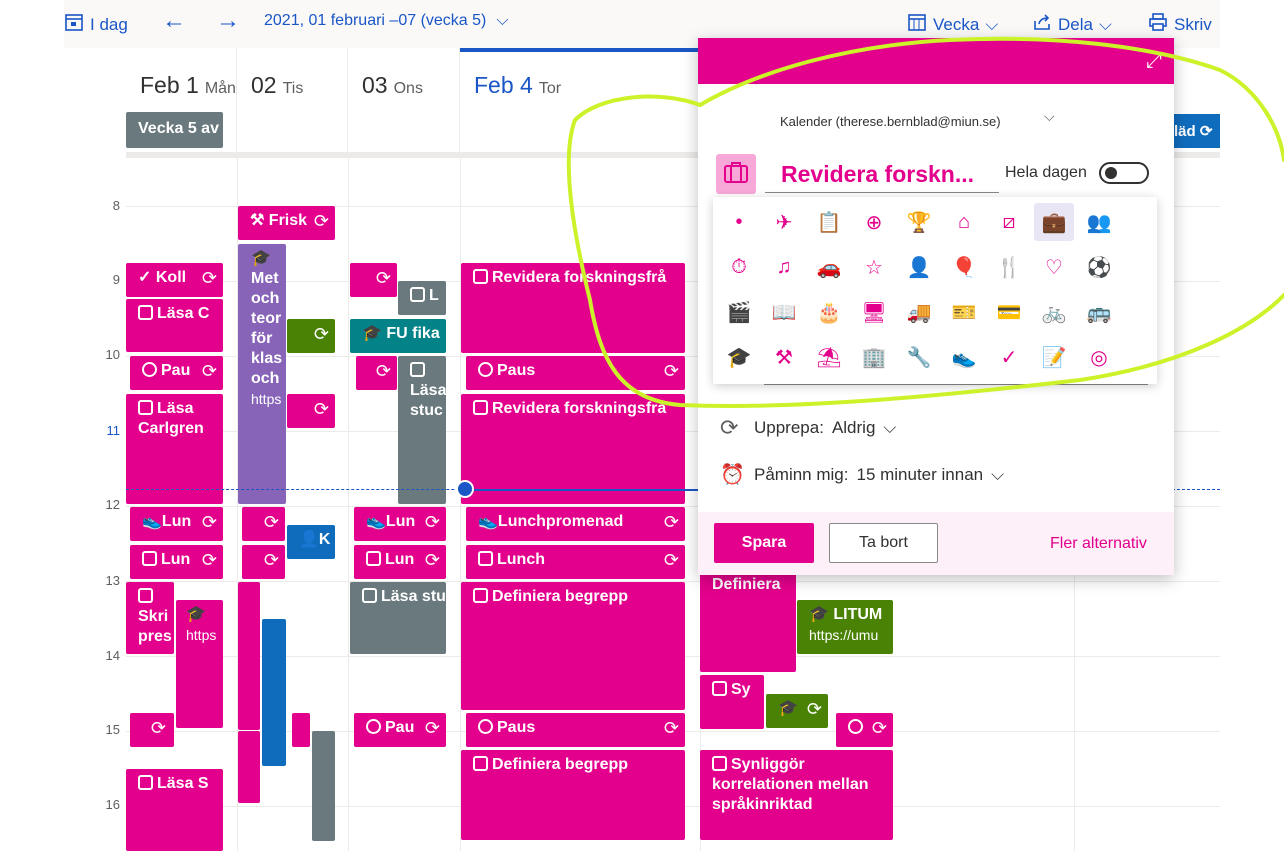 Image resolution: width=1284 pixels, height=851 pixels. Describe the element at coordinates (96, 24) in the screenshot. I see `today-button: I dag` at that location.